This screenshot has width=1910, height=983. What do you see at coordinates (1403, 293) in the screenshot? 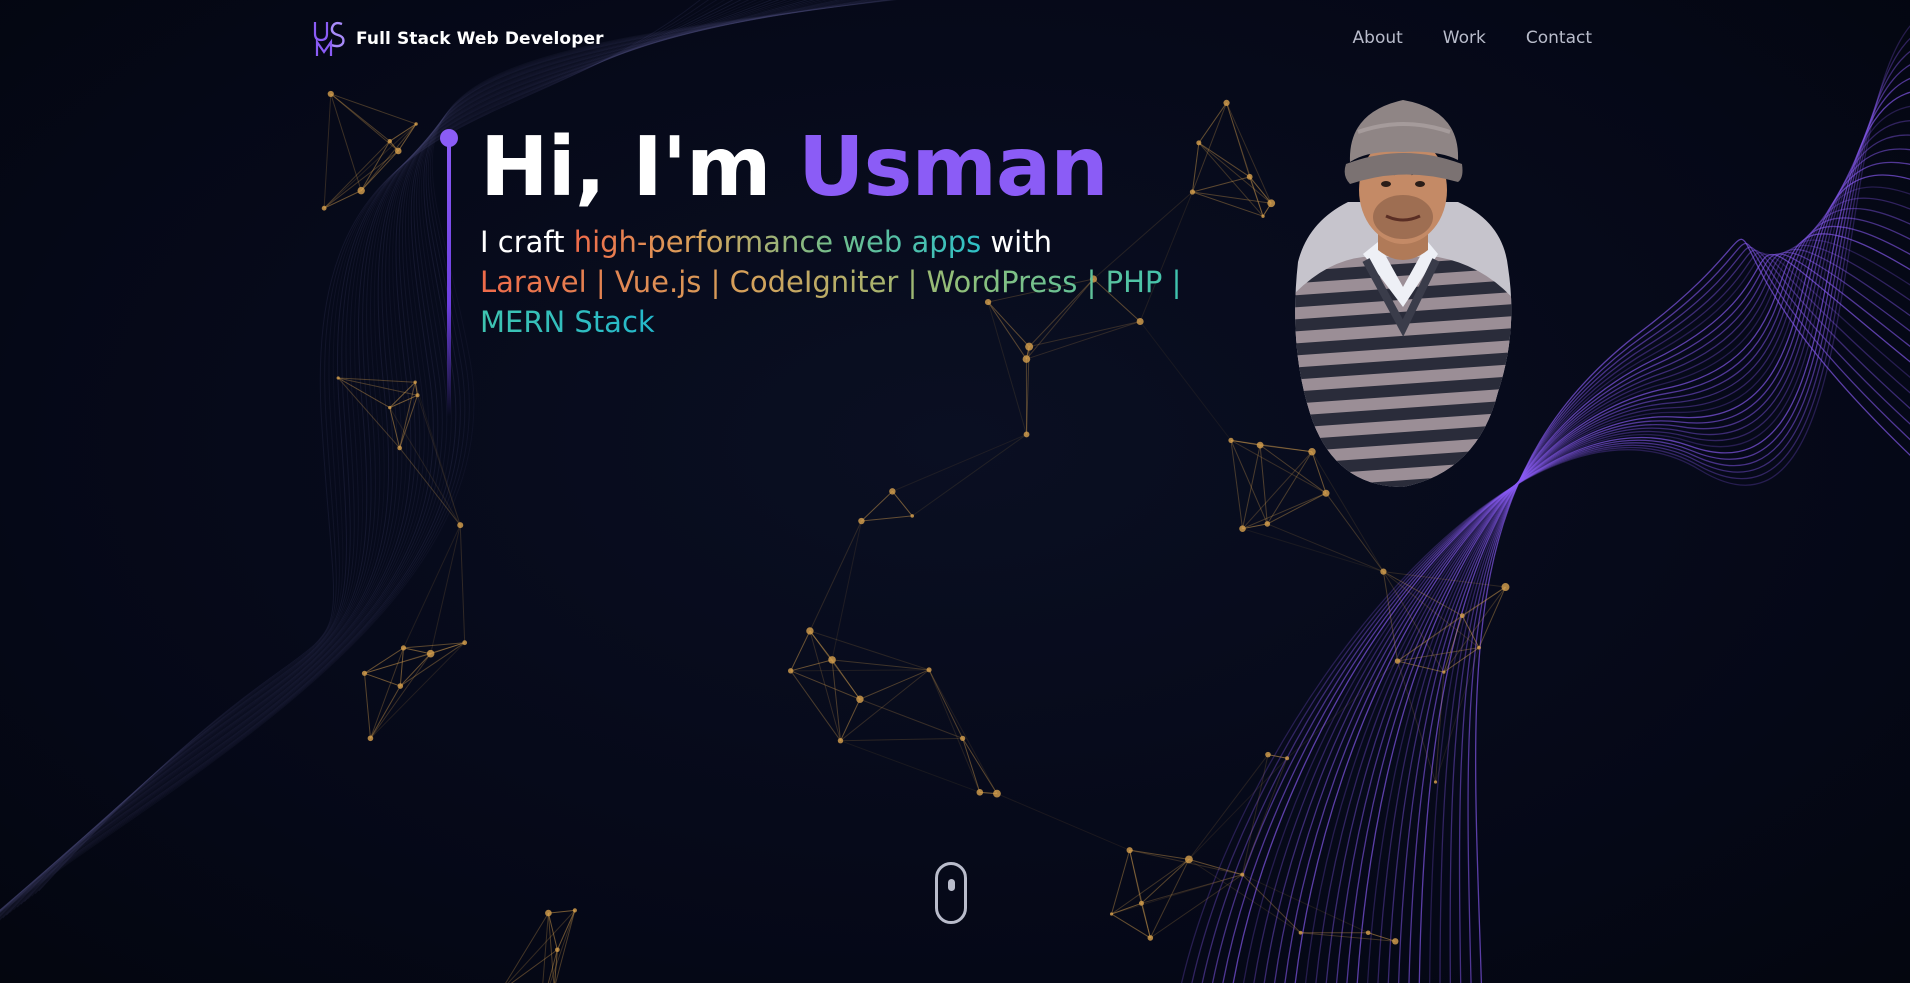
I see `profile-photo` at bounding box center [1403, 293].